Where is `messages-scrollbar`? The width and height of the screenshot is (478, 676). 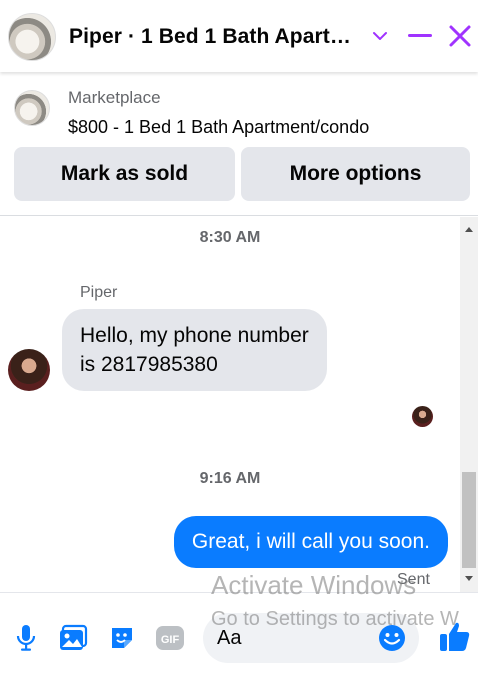
messages-scrollbar is located at coordinates (469, 404).